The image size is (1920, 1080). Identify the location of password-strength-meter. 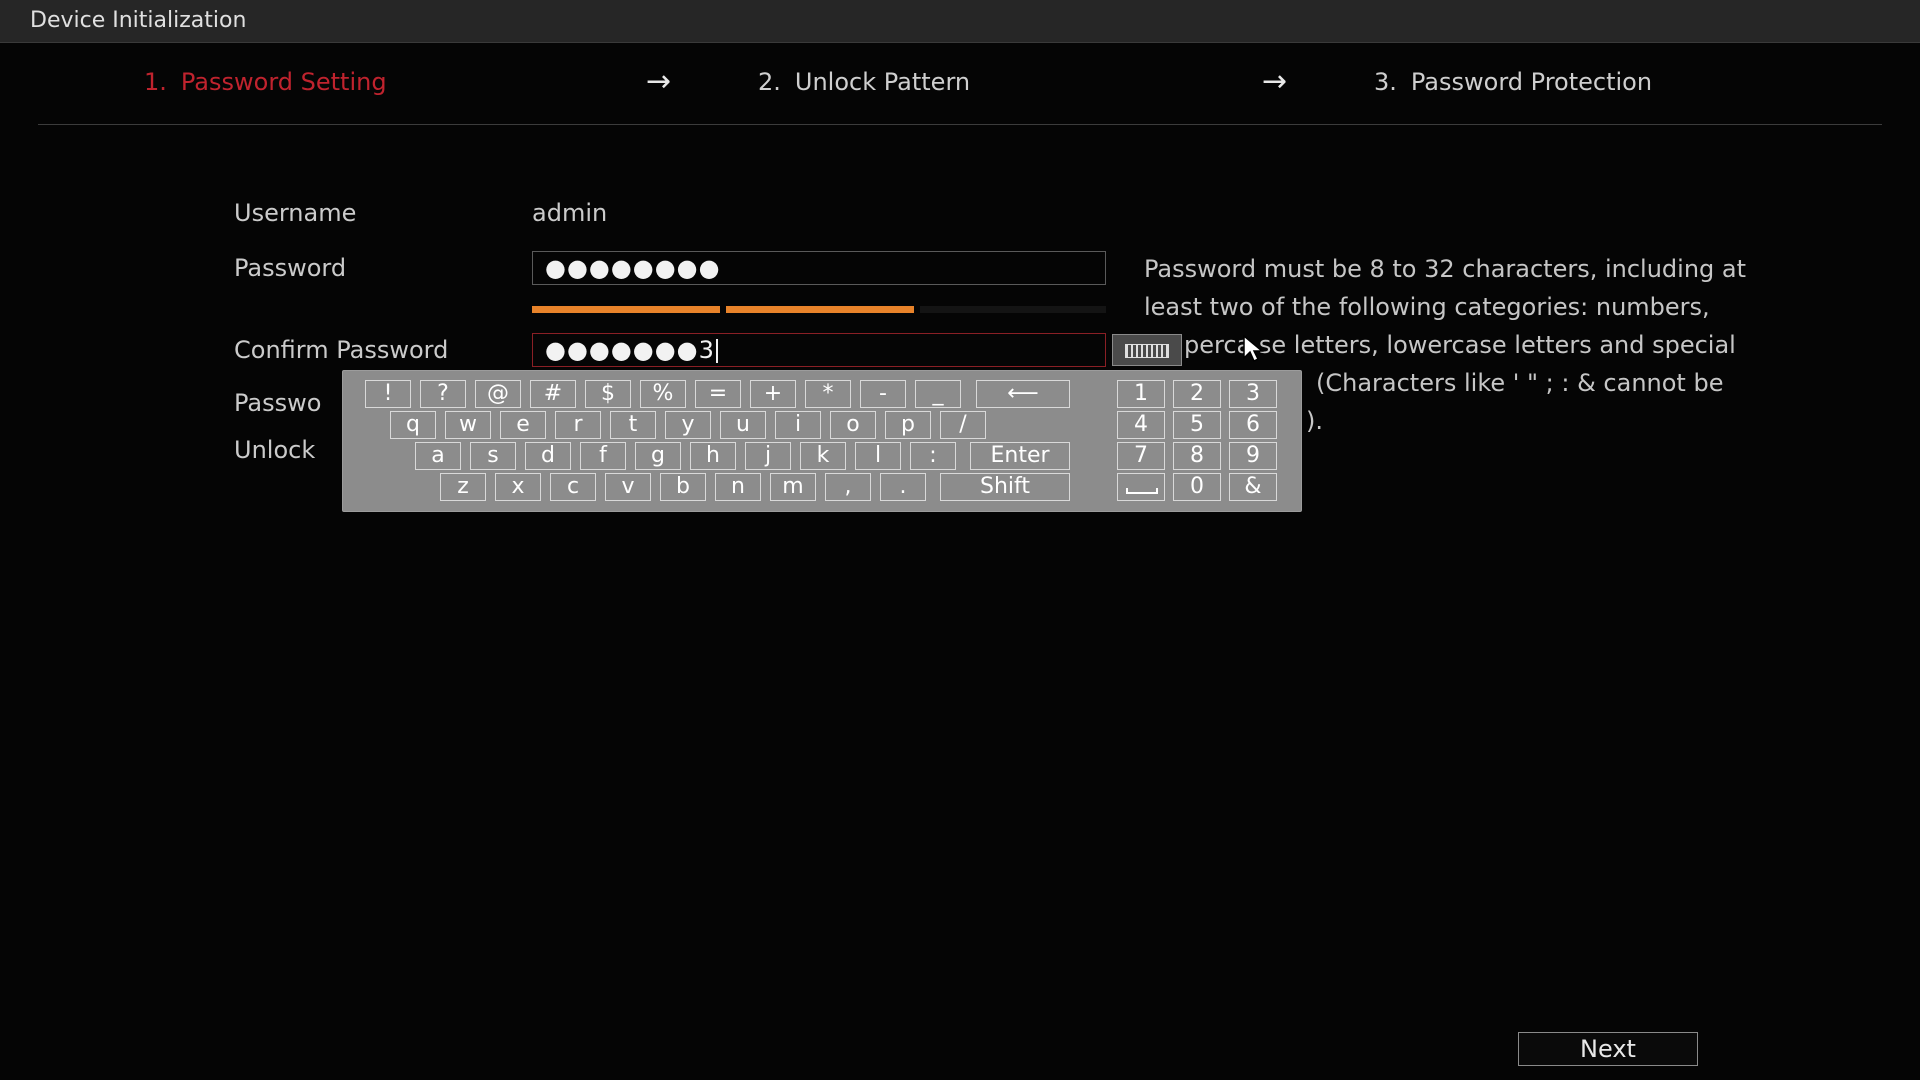
(819, 309).